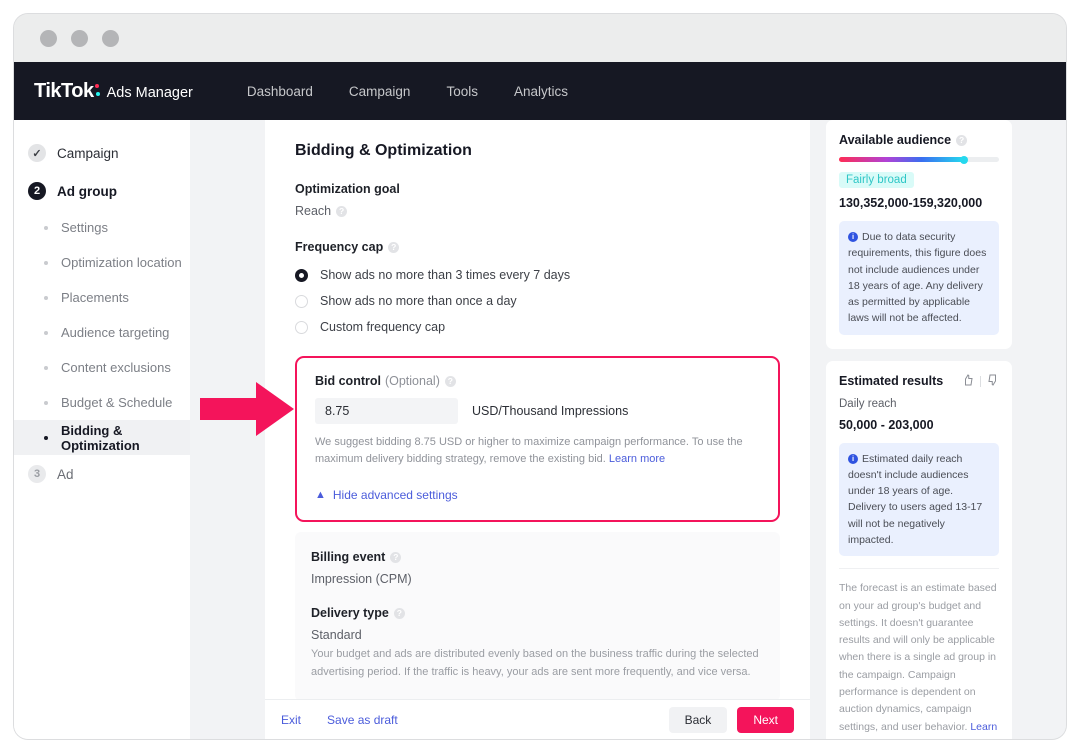  What do you see at coordinates (911, 203) in the screenshot?
I see `audience-range-value: 130,352,000-159,320,000` at bounding box center [911, 203].